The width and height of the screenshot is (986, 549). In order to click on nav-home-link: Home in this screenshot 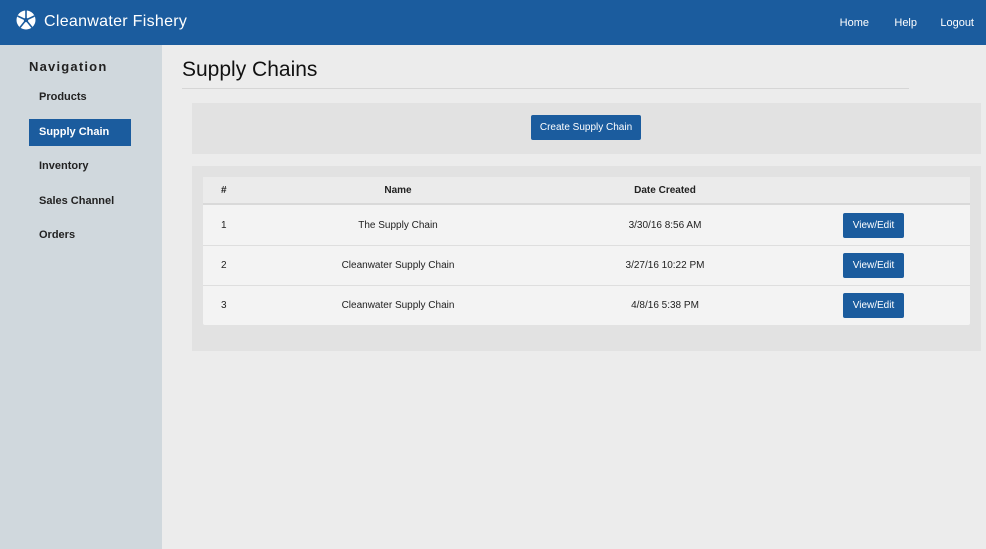, I will do `click(854, 23)`.